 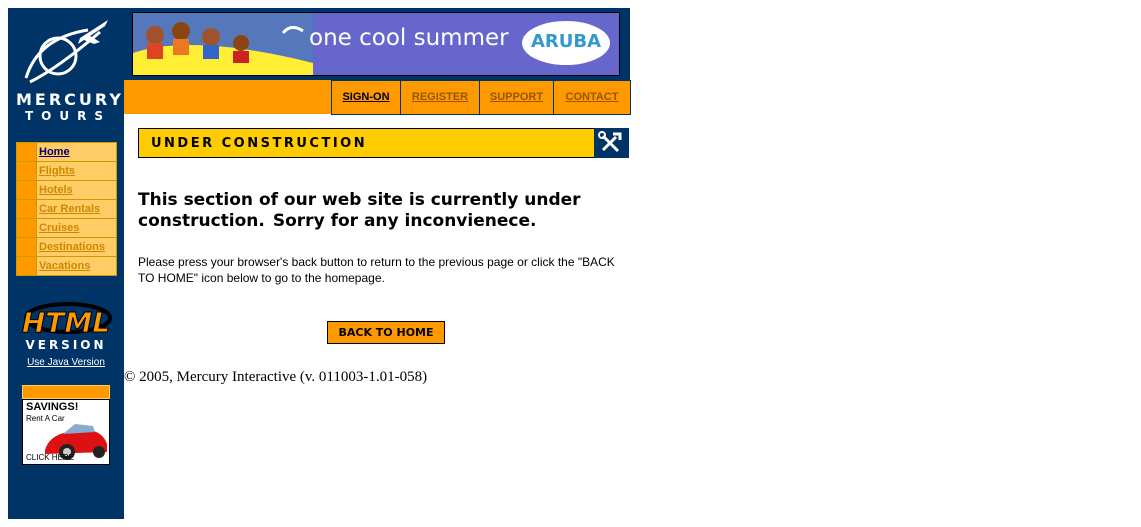 I want to click on people-on-raft-icon, so click(x=223, y=44).